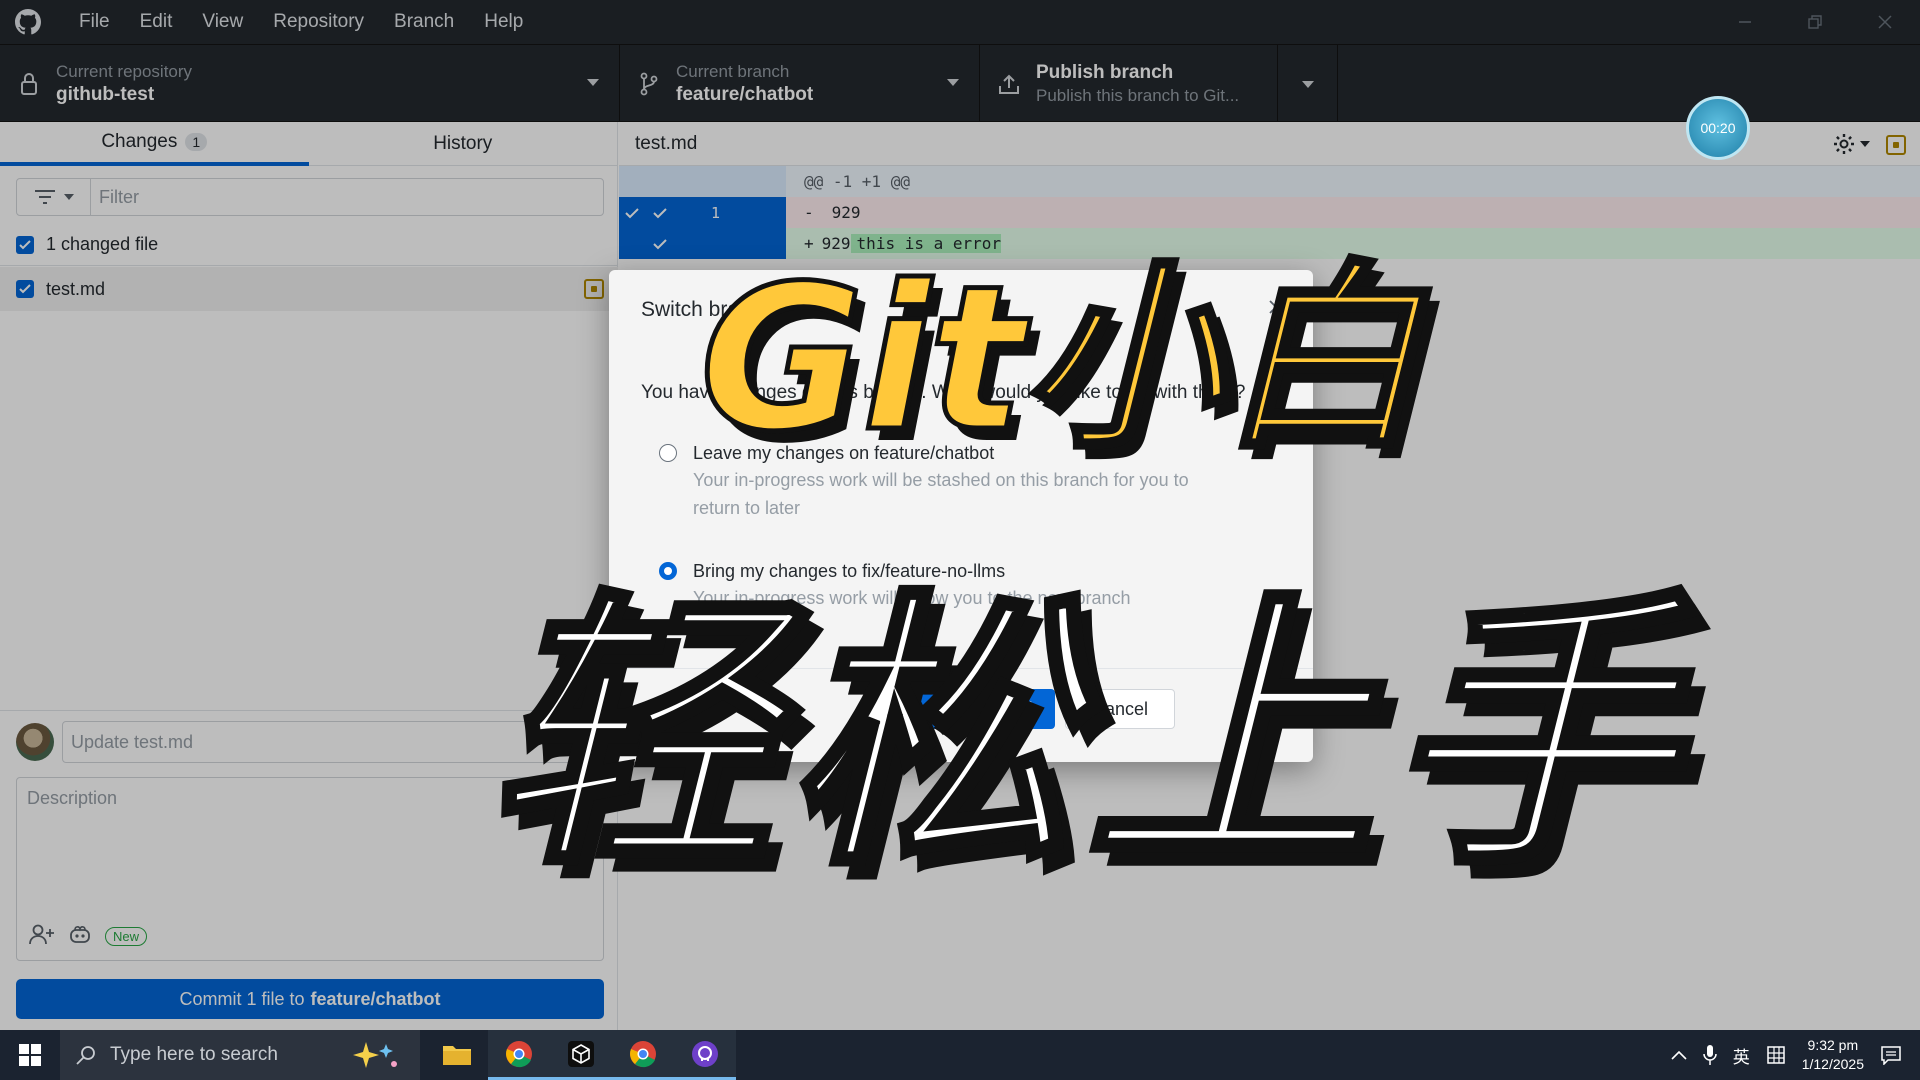  I want to click on taskbar-apps, so click(581, 1055).